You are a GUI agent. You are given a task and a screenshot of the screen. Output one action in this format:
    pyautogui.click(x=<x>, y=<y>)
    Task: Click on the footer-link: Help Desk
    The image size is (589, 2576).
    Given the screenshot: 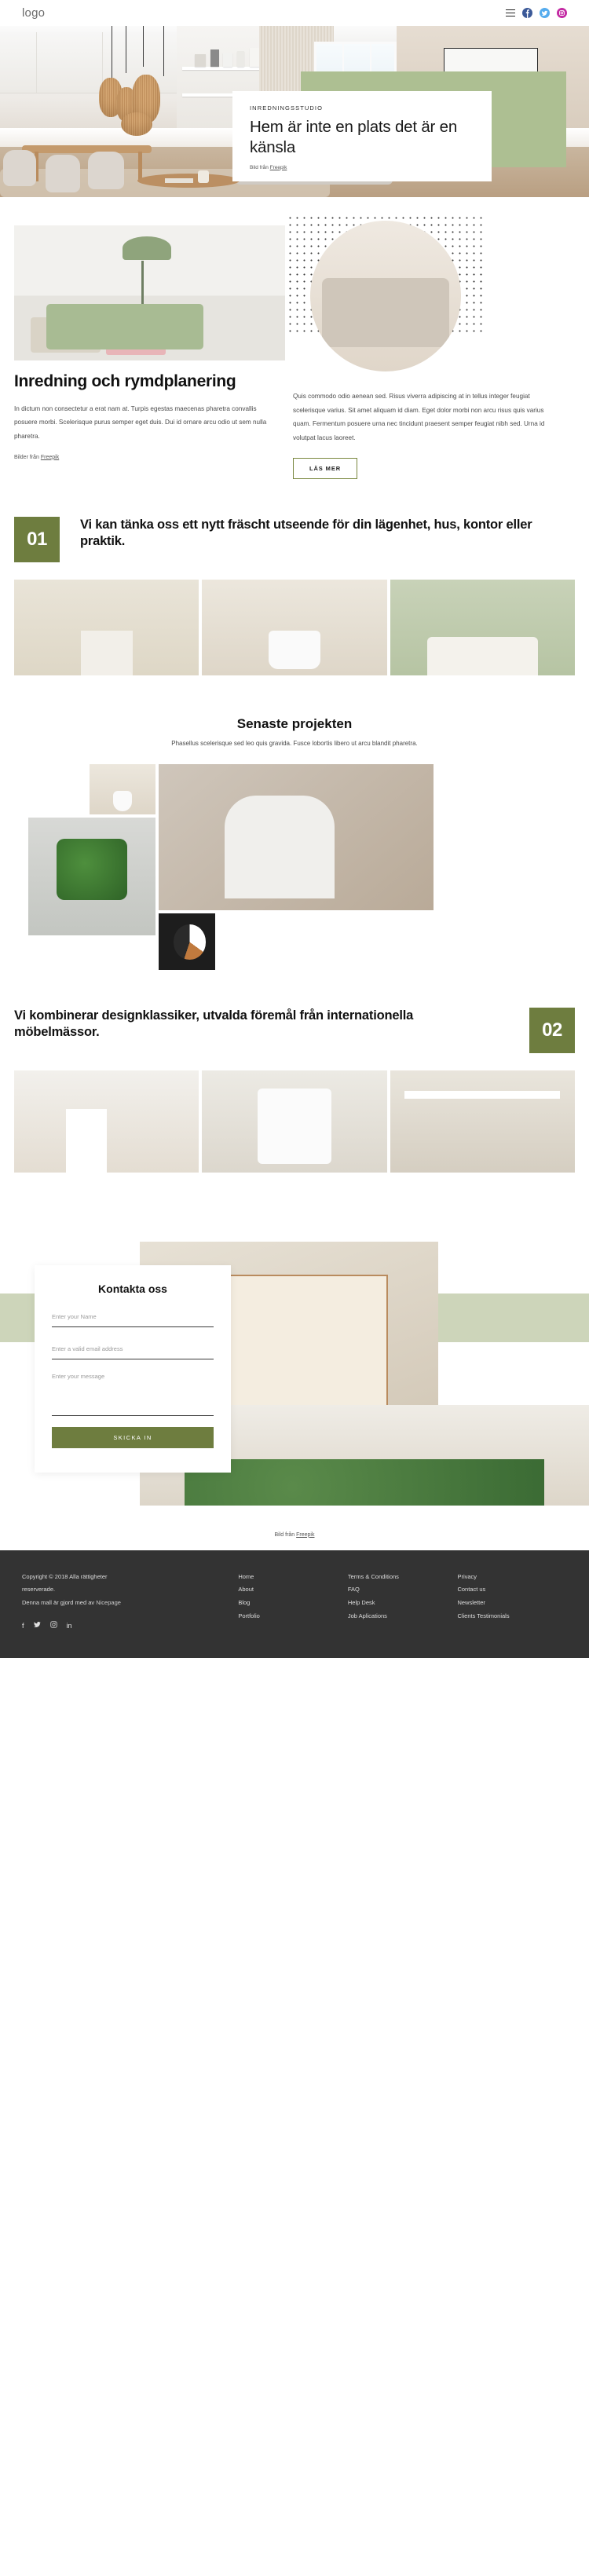 What is the action you would take?
    pyautogui.click(x=403, y=1604)
    